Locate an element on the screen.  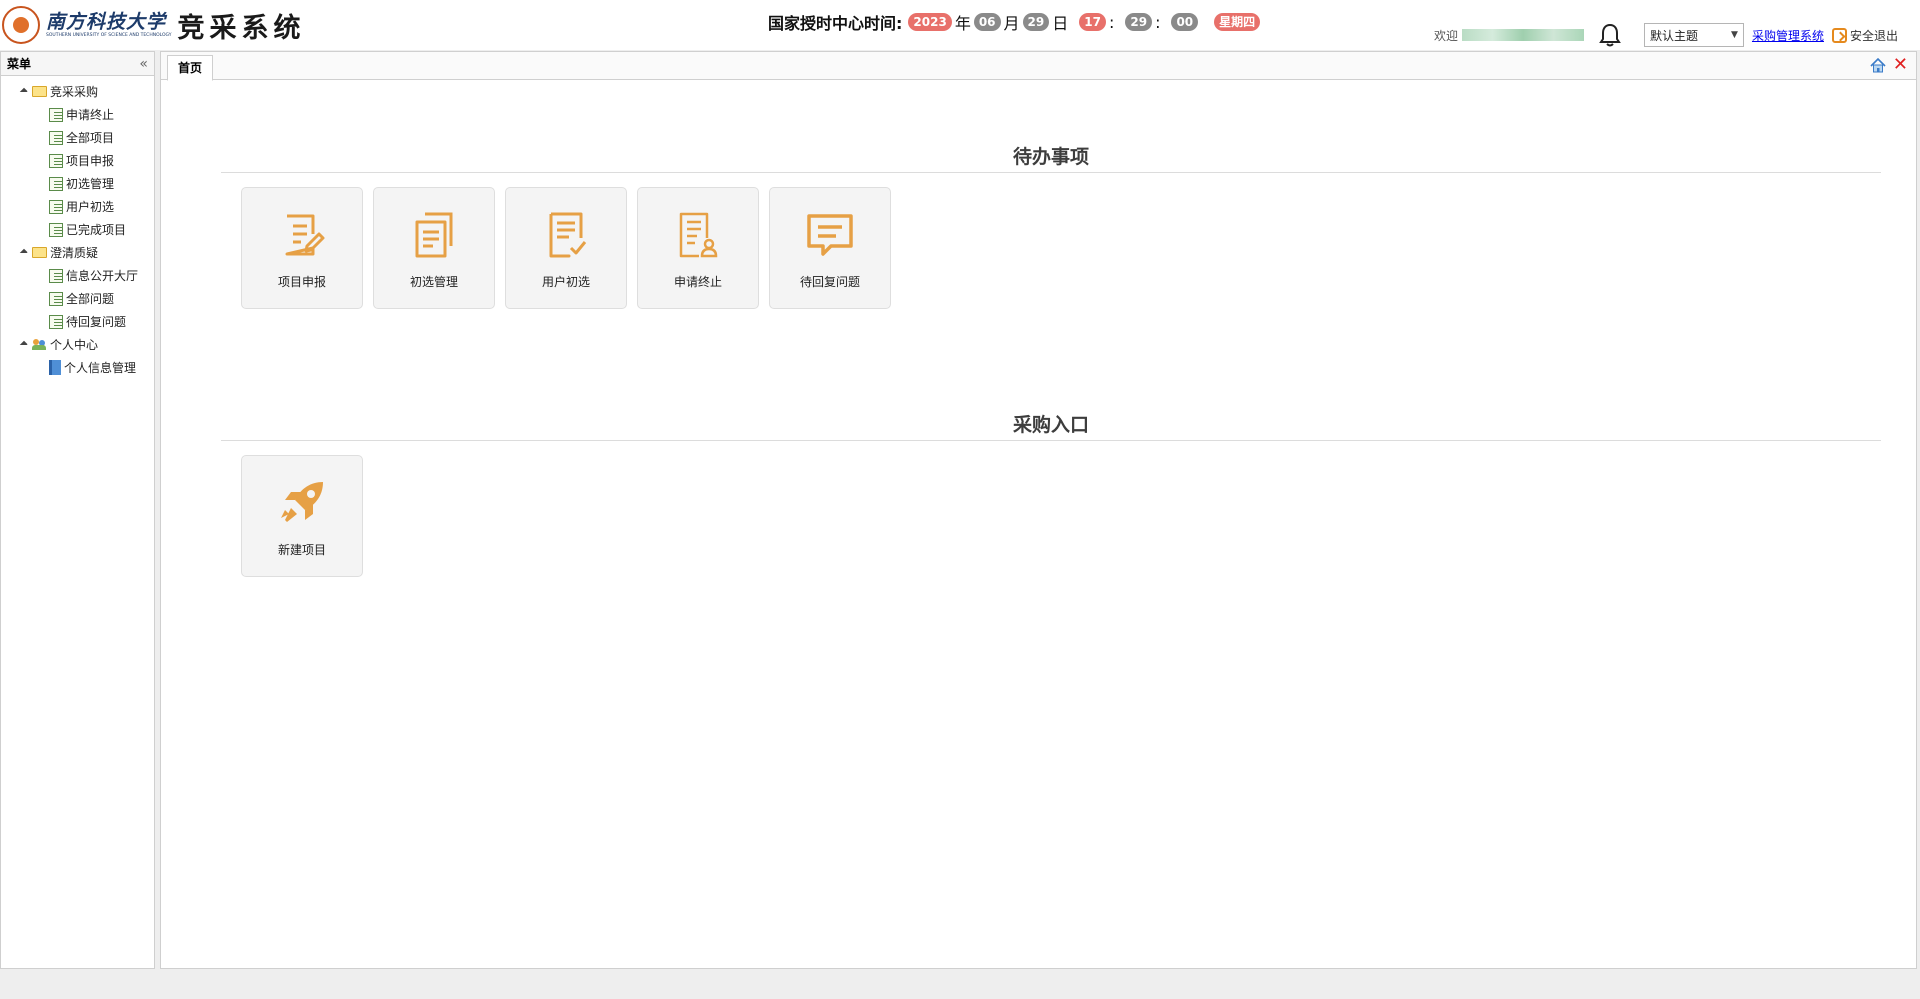
username-blurred is located at coordinates (1522, 35).